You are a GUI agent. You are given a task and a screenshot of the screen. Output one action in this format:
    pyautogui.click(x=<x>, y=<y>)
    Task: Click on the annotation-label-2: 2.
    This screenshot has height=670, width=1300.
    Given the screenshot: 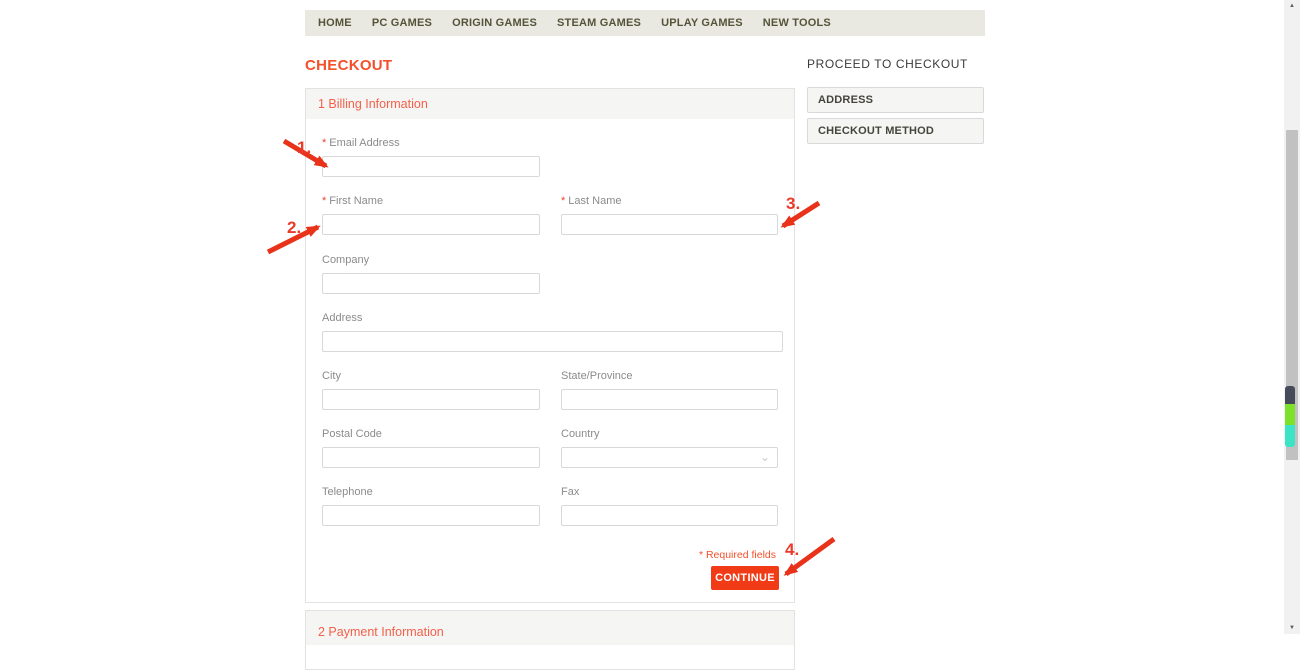 What is the action you would take?
    pyautogui.click(x=294, y=227)
    